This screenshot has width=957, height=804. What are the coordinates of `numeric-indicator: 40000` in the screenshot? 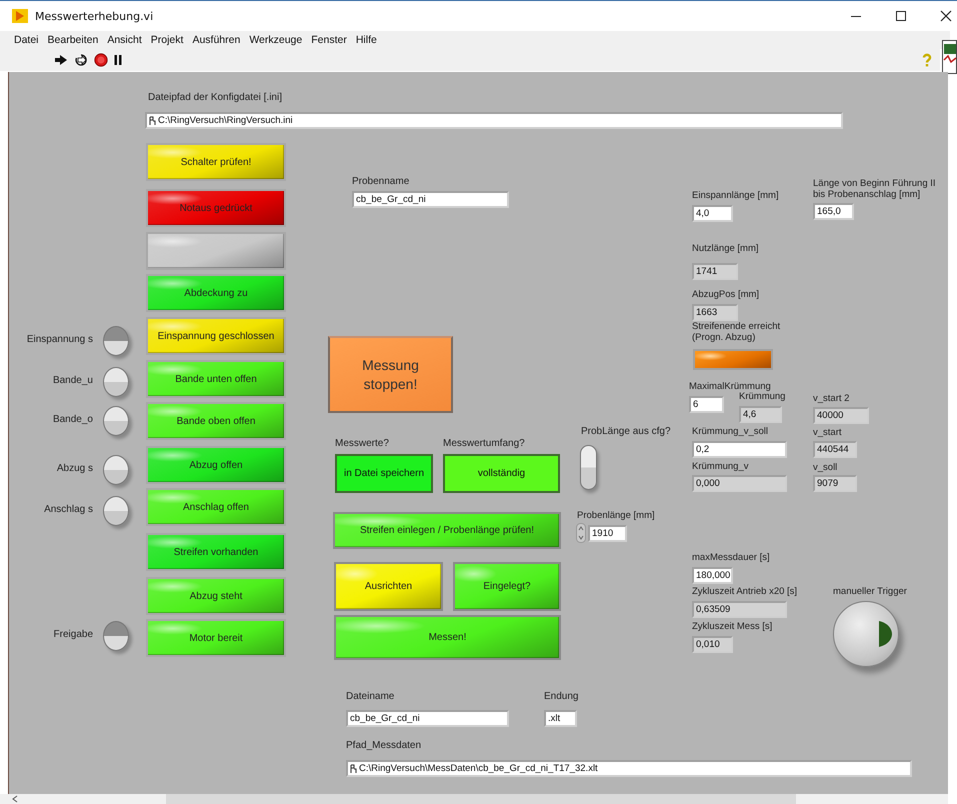 It's located at (841, 415).